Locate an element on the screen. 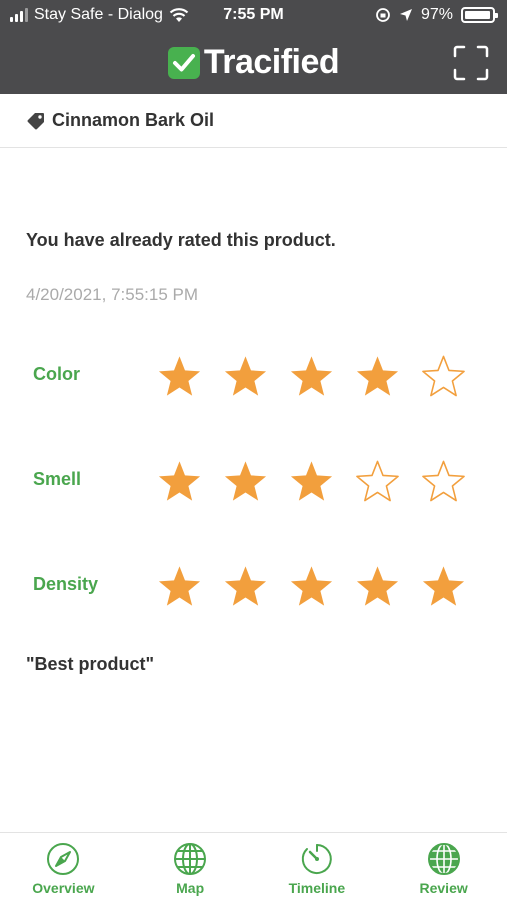  tab-bar: Overview Map Timeline Review is located at coordinates (253, 866).